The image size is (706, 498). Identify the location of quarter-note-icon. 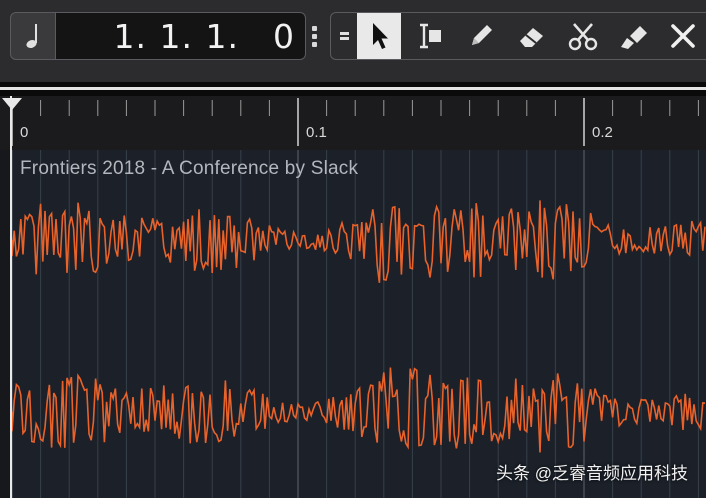
(31, 36).